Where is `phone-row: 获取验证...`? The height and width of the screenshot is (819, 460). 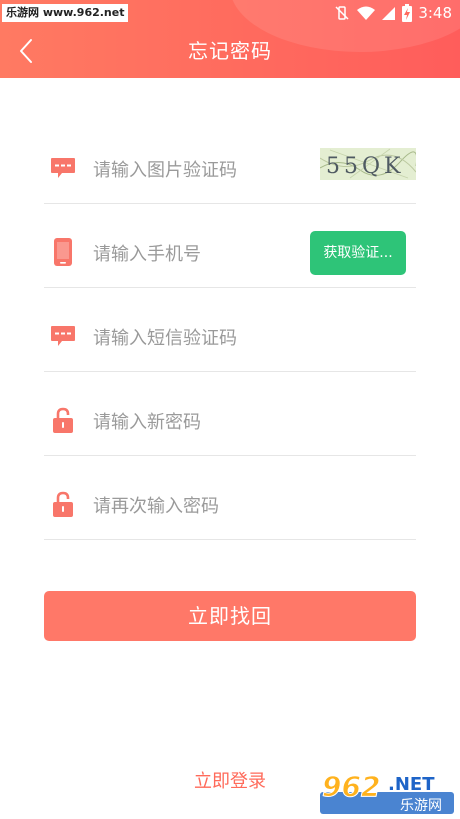 phone-row: 获取验证... is located at coordinates (230, 246).